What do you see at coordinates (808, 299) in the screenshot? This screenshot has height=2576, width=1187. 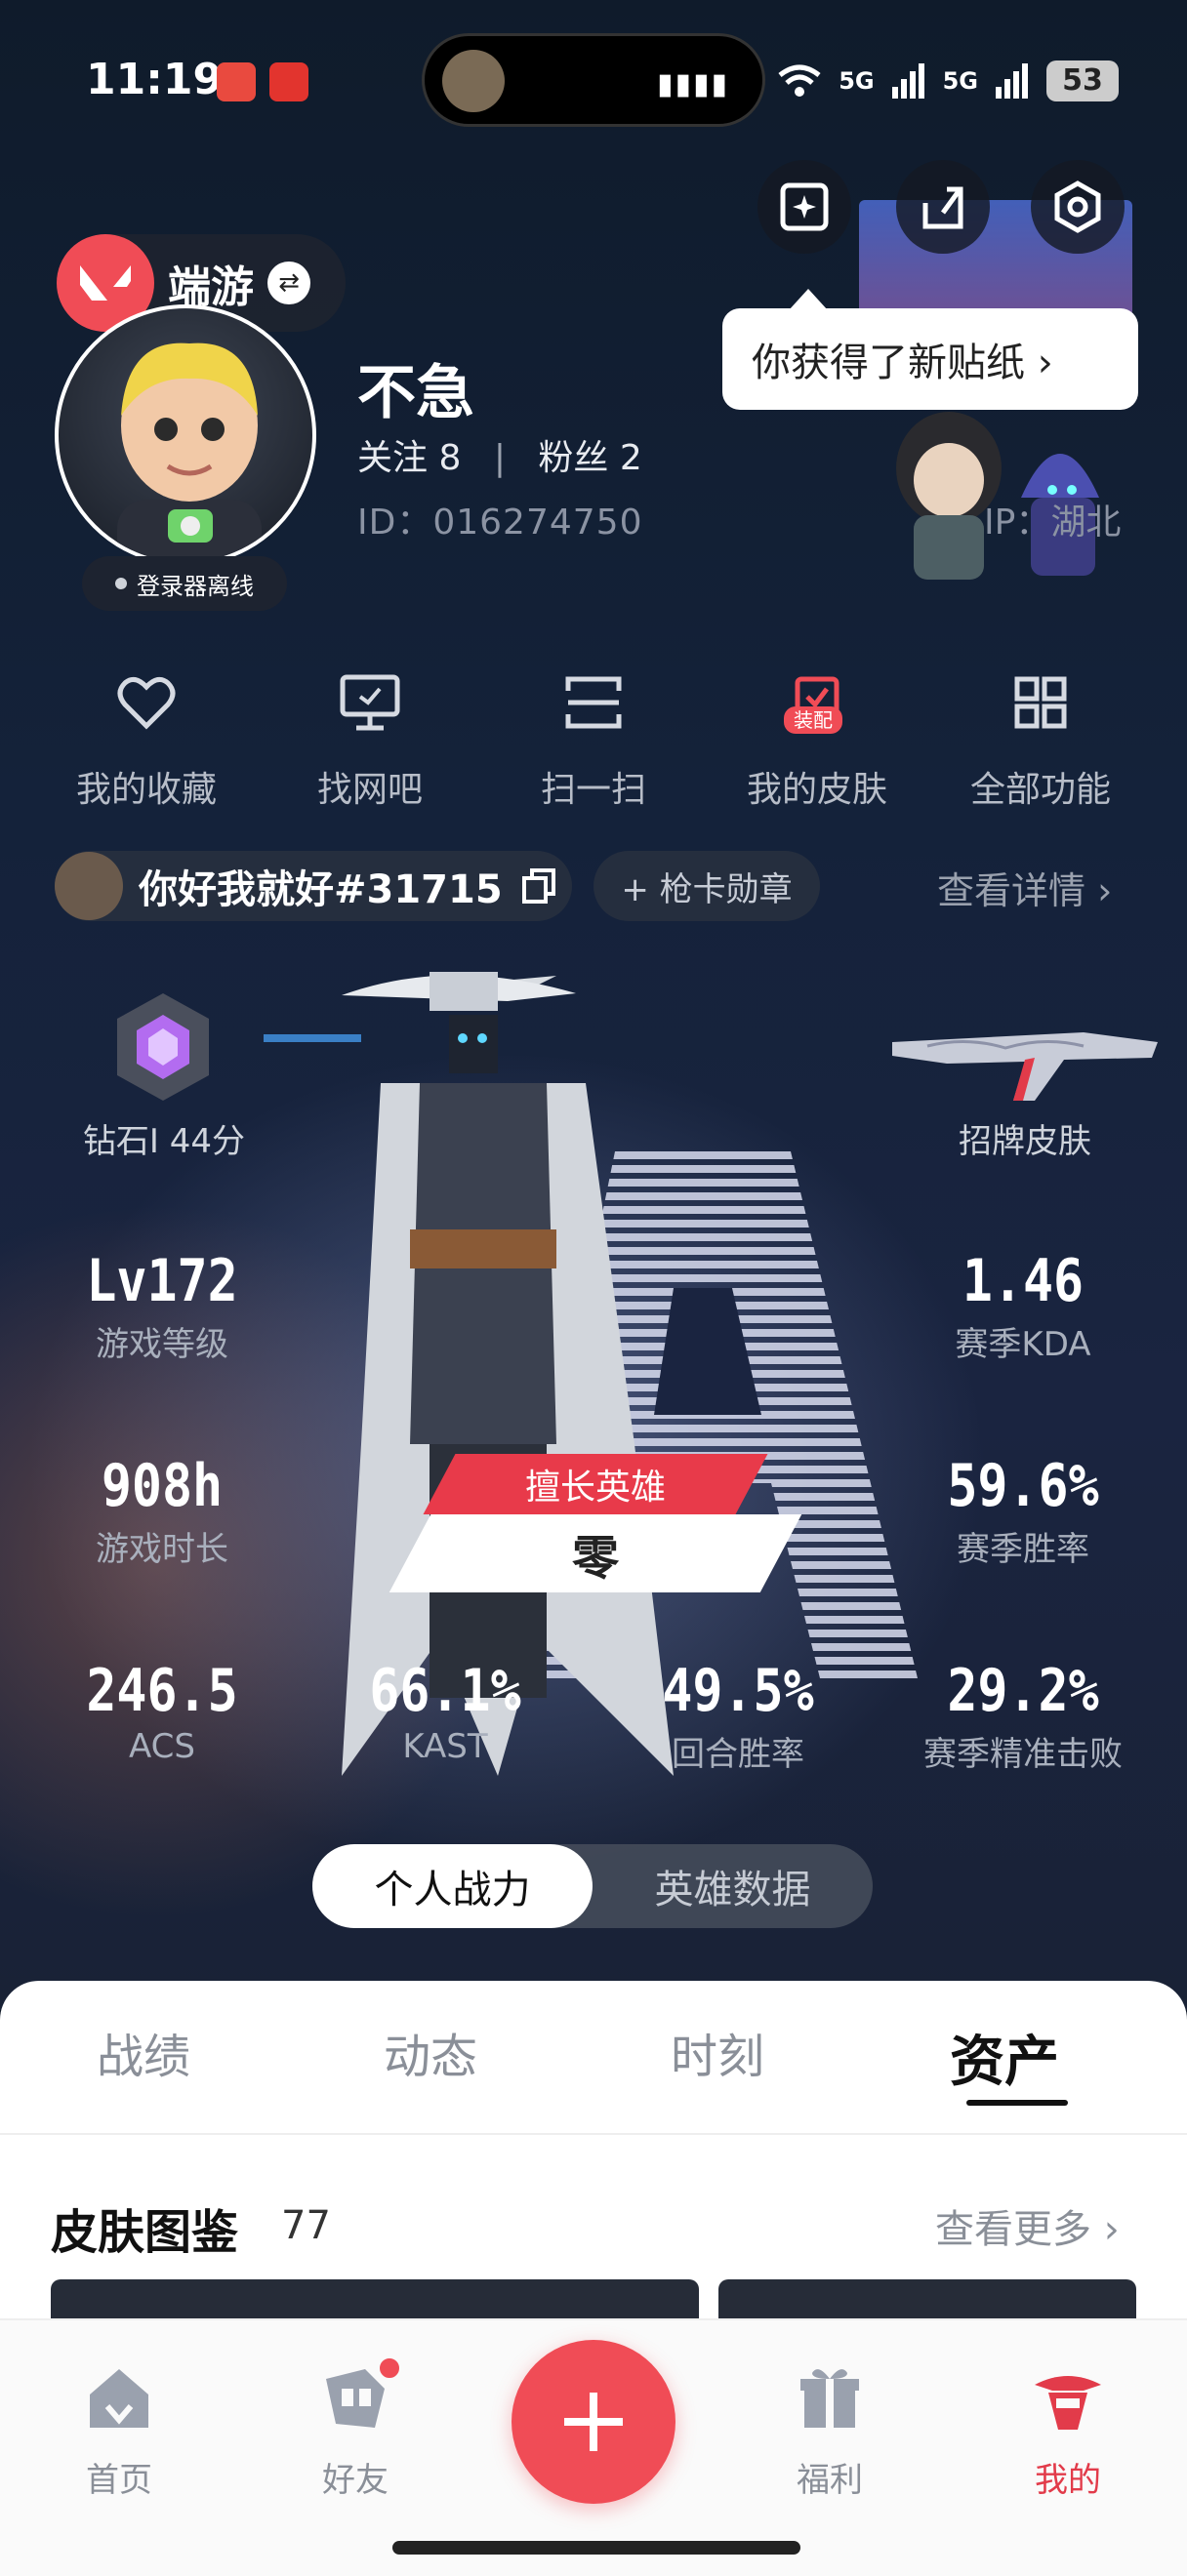 I see `tooltip-arrow` at bounding box center [808, 299].